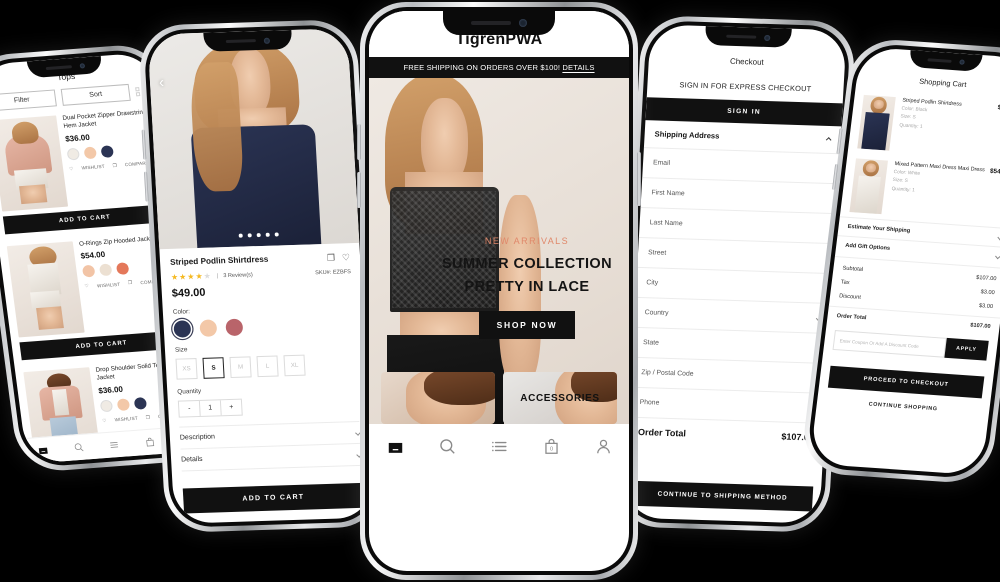  I want to click on apply-coupon-button: APPLY, so click(966, 349).